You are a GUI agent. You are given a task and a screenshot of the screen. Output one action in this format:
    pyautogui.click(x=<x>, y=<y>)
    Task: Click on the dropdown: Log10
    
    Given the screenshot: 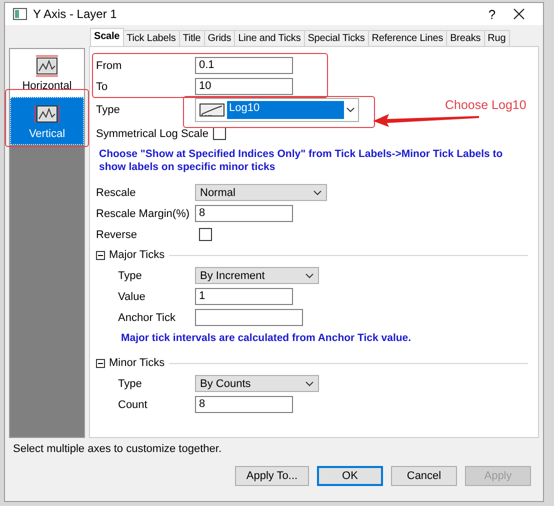 What is the action you would take?
    pyautogui.click(x=277, y=110)
    